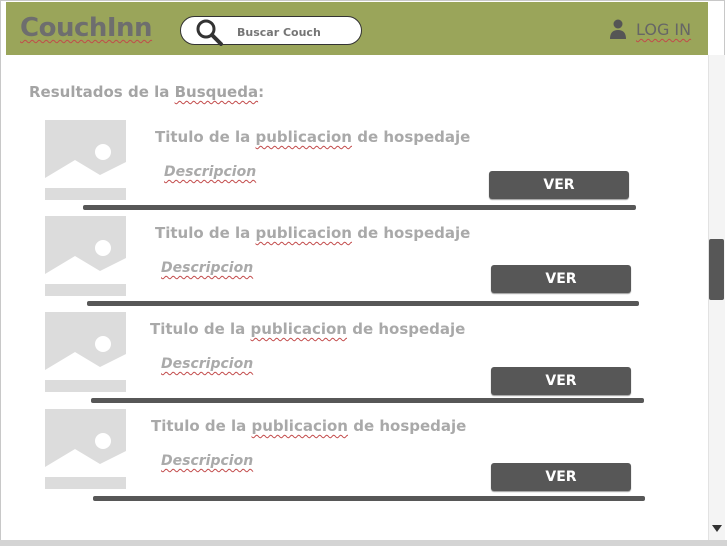 The image size is (727, 546). I want to click on results-heading: Resultados de la Busqueda:, so click(147, 92).